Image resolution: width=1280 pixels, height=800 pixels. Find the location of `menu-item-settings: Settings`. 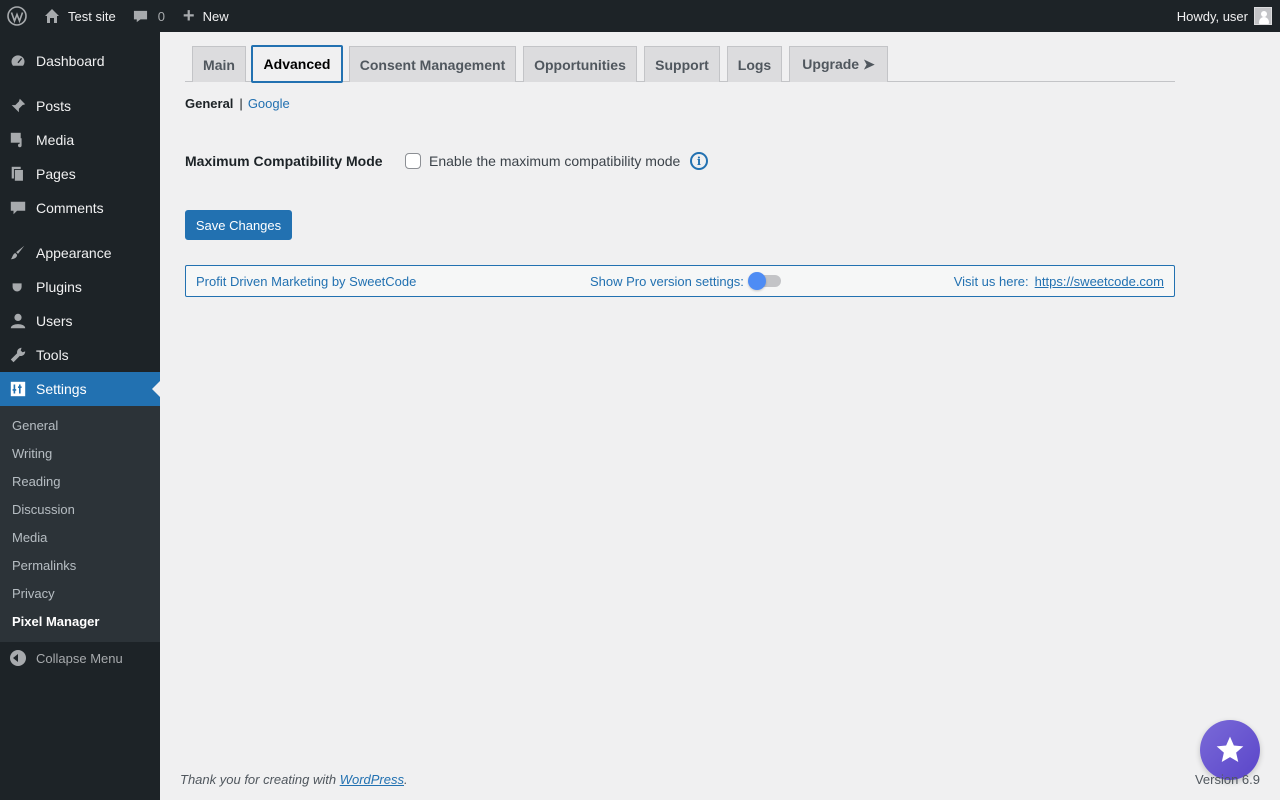

menu-item-settings: Settings is located at coordinates (80, 389).